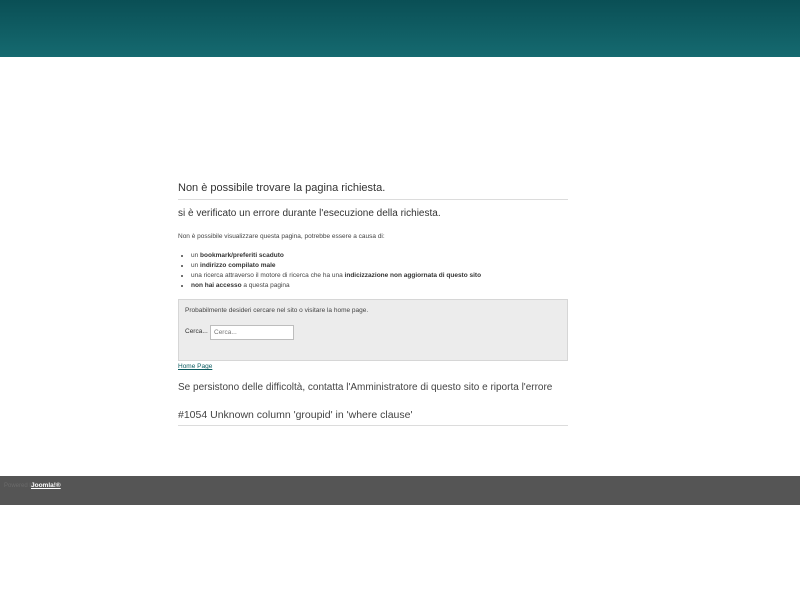  Describe the element at coordinates (379, 266) in the screenshot. I see `list-item: un indirizzo compilato male` at that location.